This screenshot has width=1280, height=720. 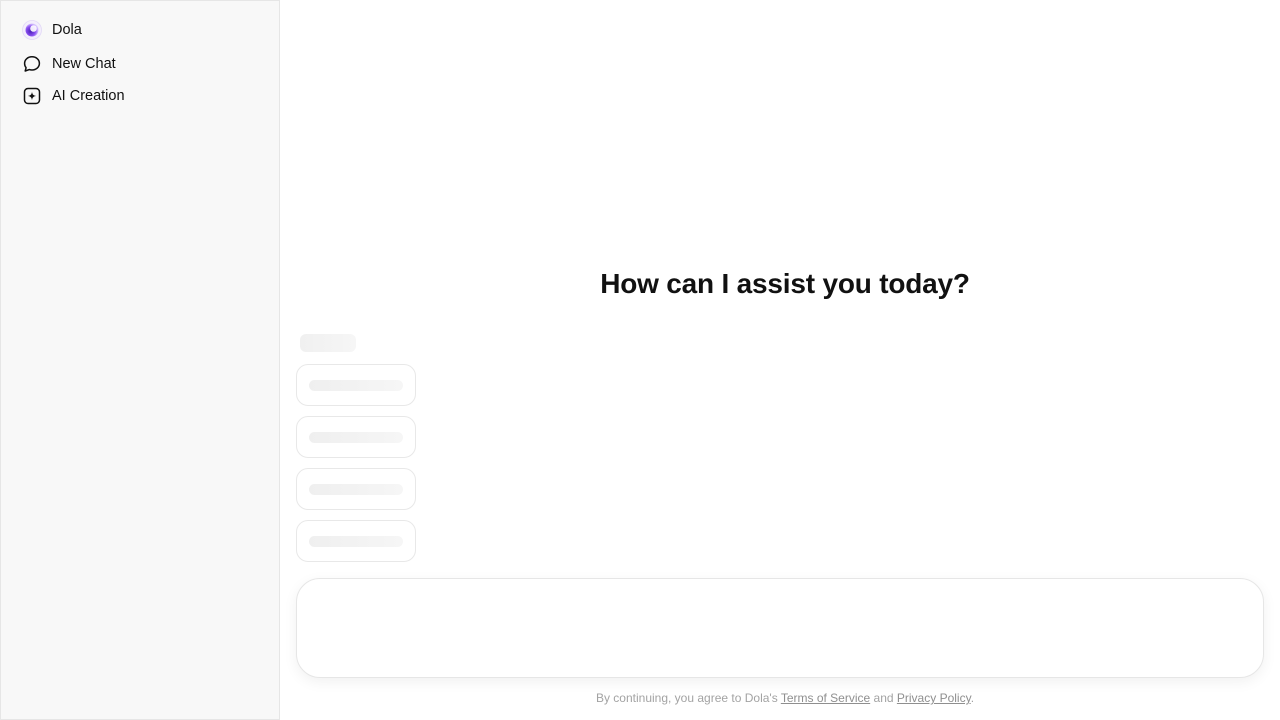 What do you see at coordinates (688, 698) in the screenshot?
I see `legal-prefix: By continuing, you agree to Dola's` at bounding box center [688, 698].